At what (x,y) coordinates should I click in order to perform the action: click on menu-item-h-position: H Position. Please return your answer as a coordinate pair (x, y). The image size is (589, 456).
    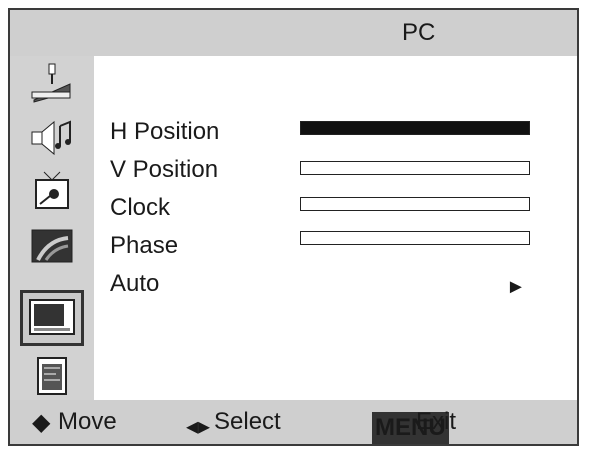
    Looking at the image, I should click on (164, 132).